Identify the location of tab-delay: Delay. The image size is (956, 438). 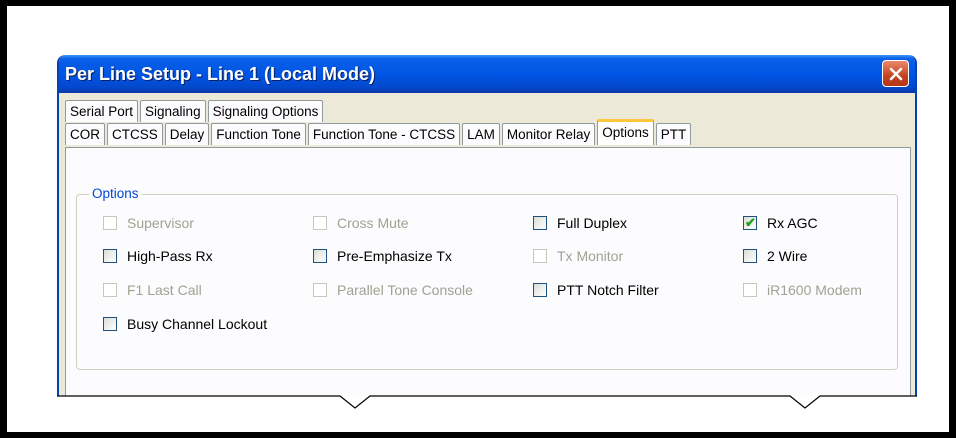
(187, 134).